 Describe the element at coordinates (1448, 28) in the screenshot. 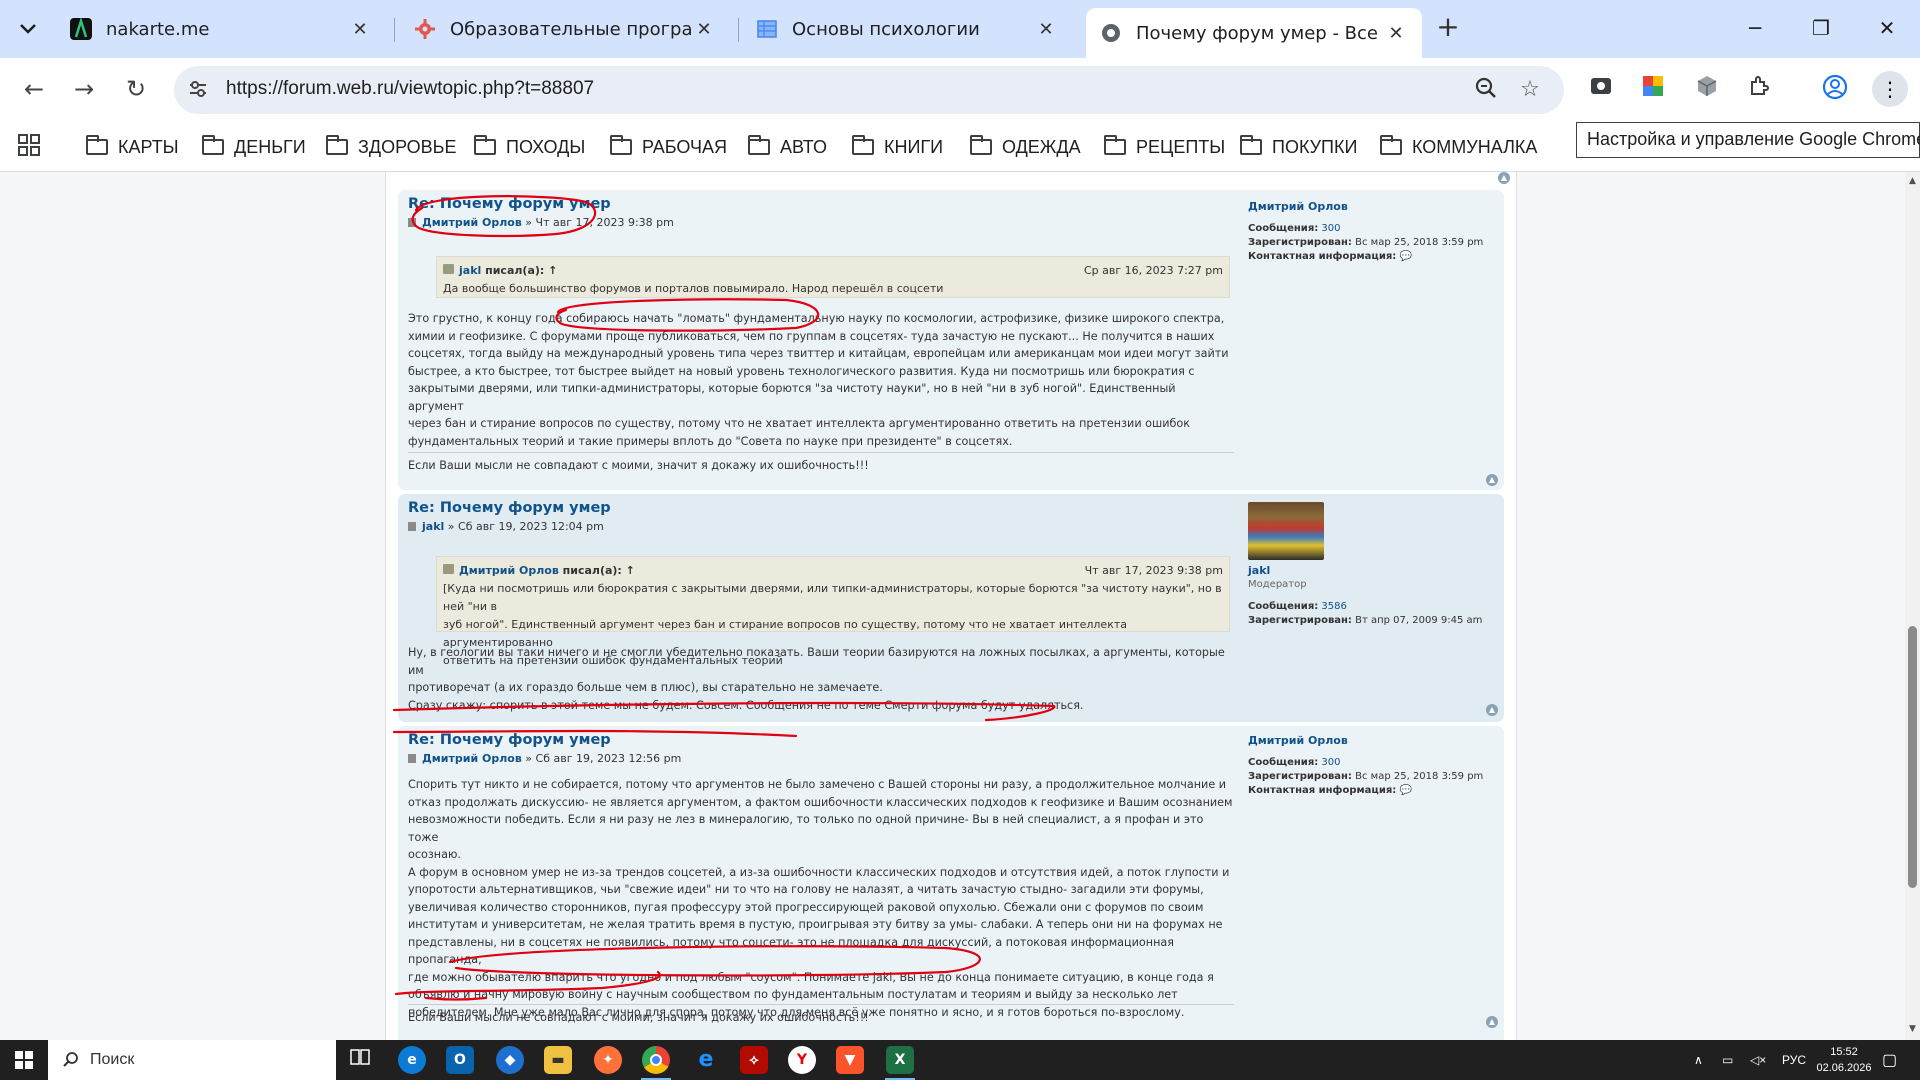

I see `new-tab-button: +` at that location.